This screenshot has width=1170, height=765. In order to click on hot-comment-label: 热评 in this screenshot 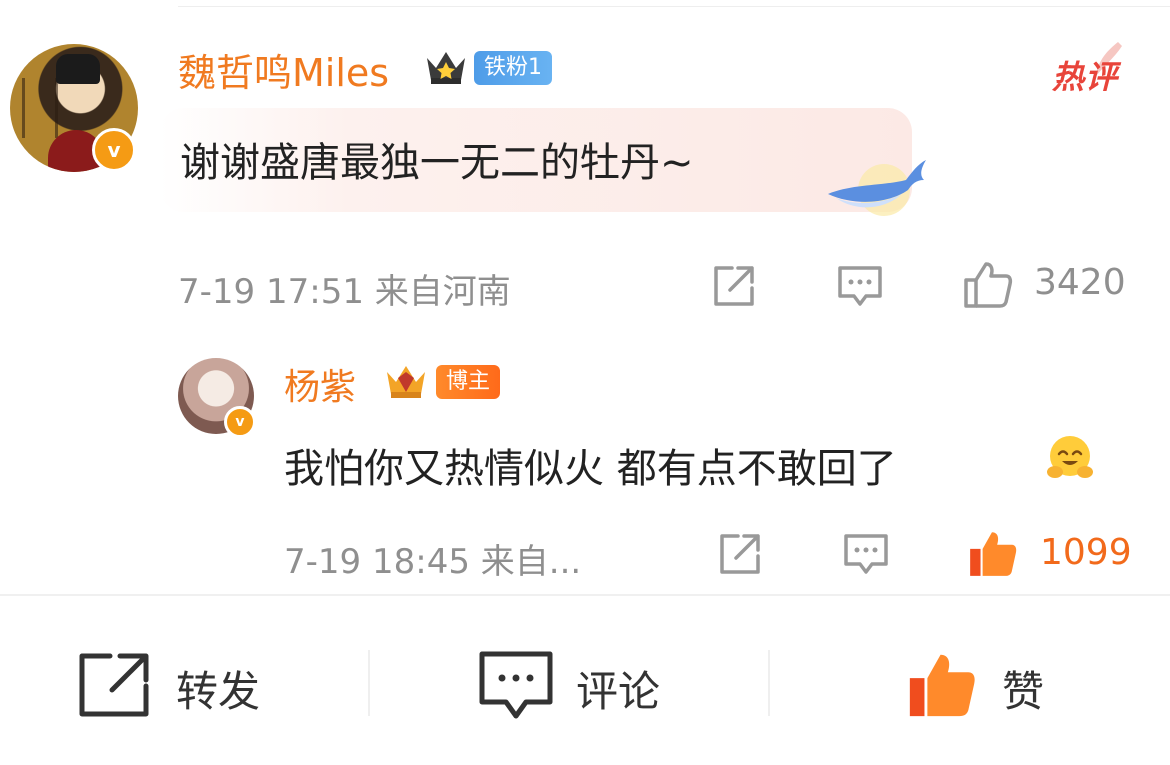, I will do `click(1084, 77)`.